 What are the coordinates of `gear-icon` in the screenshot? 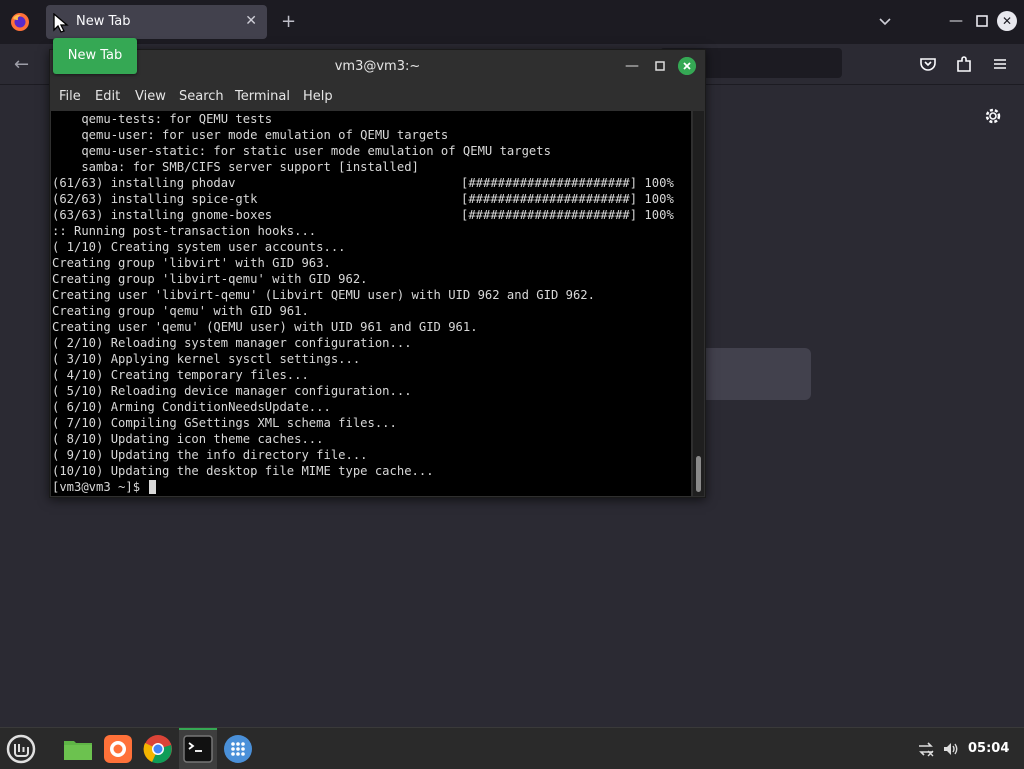 It's located at (993, 116).